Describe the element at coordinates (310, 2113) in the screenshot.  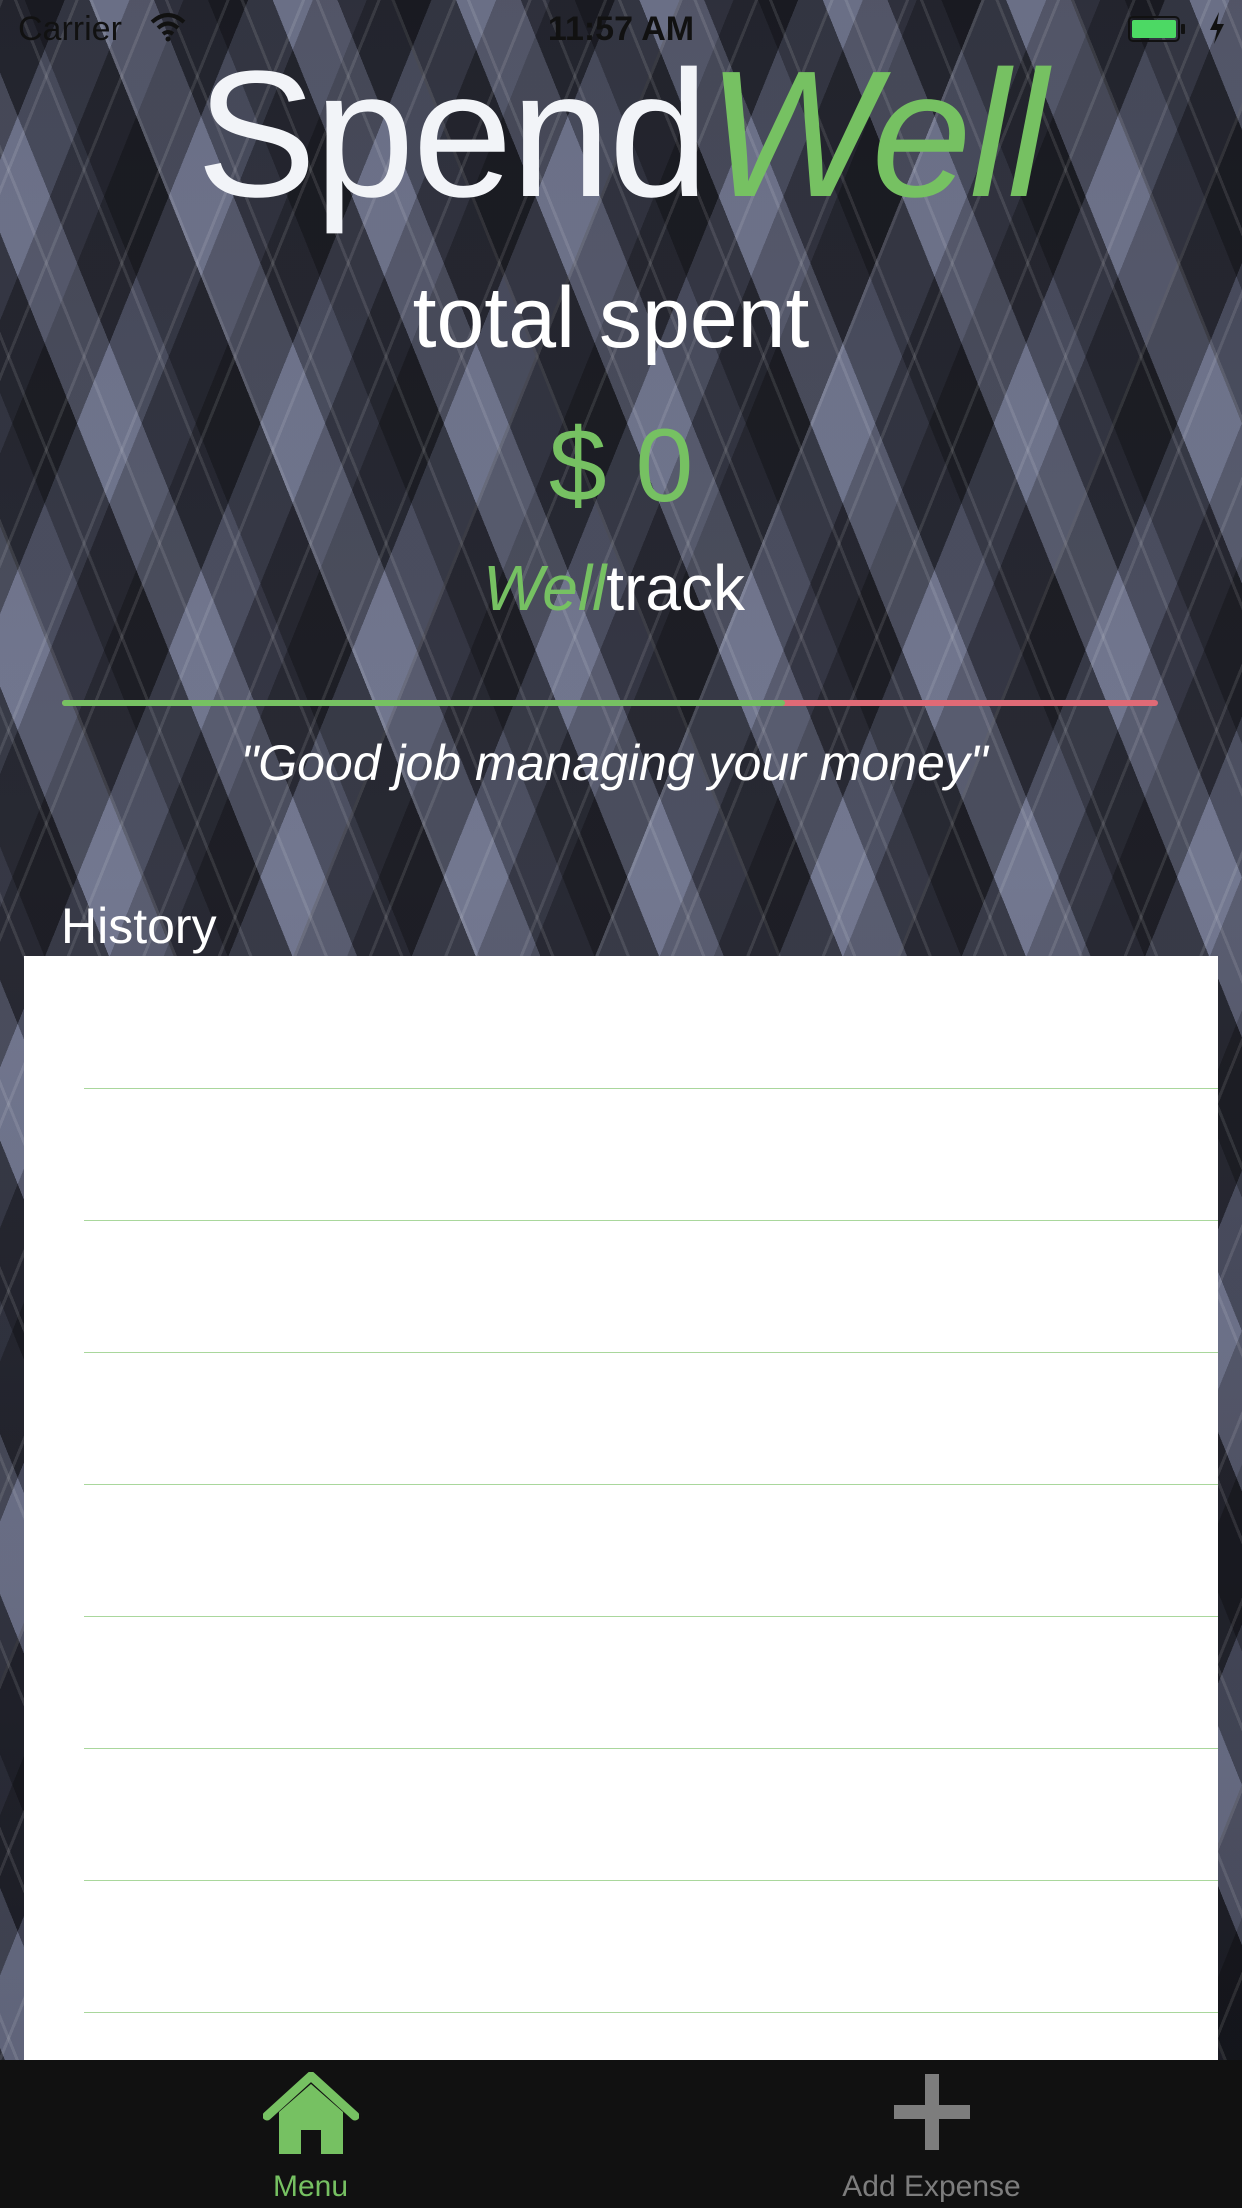
I see `home-icon` at that location.